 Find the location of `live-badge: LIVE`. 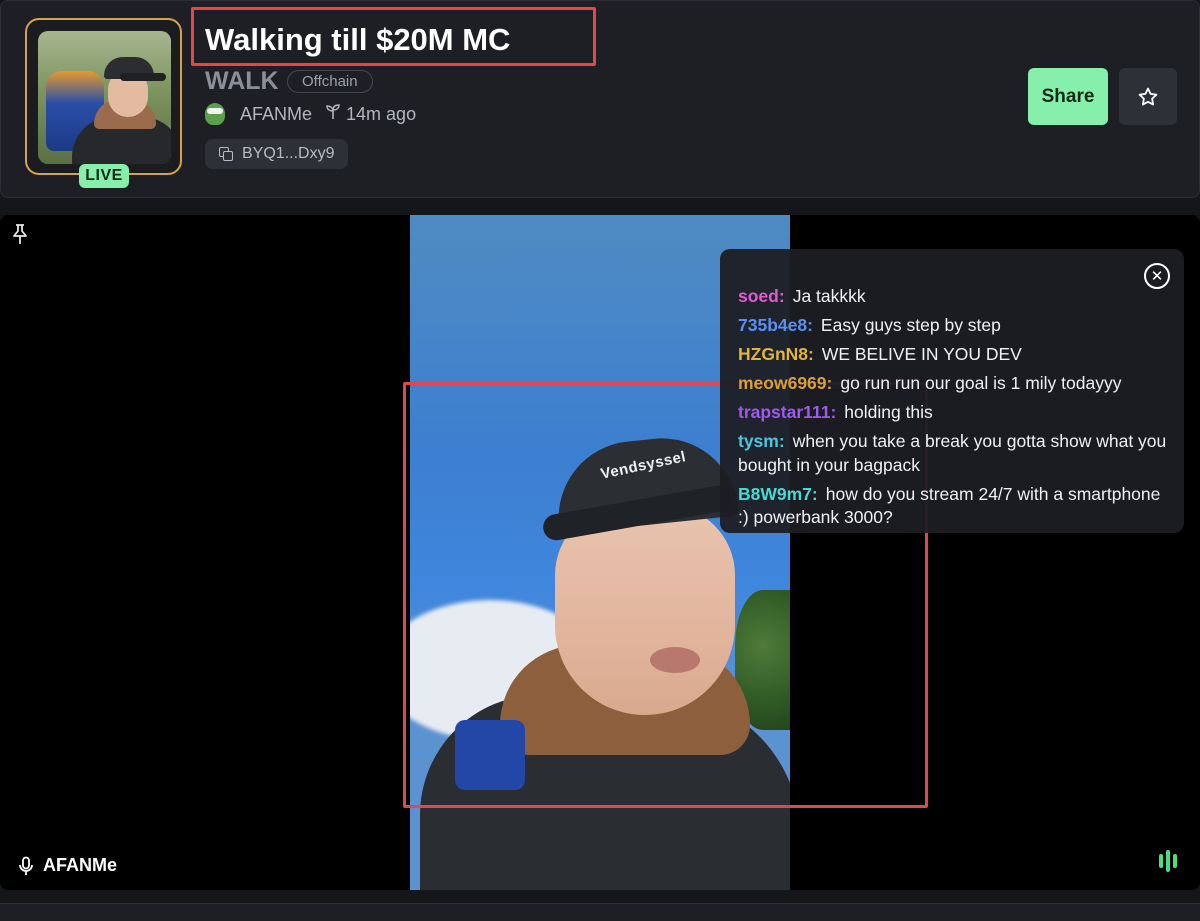

live-badge: LIVE is located at coordinates (104, 176).